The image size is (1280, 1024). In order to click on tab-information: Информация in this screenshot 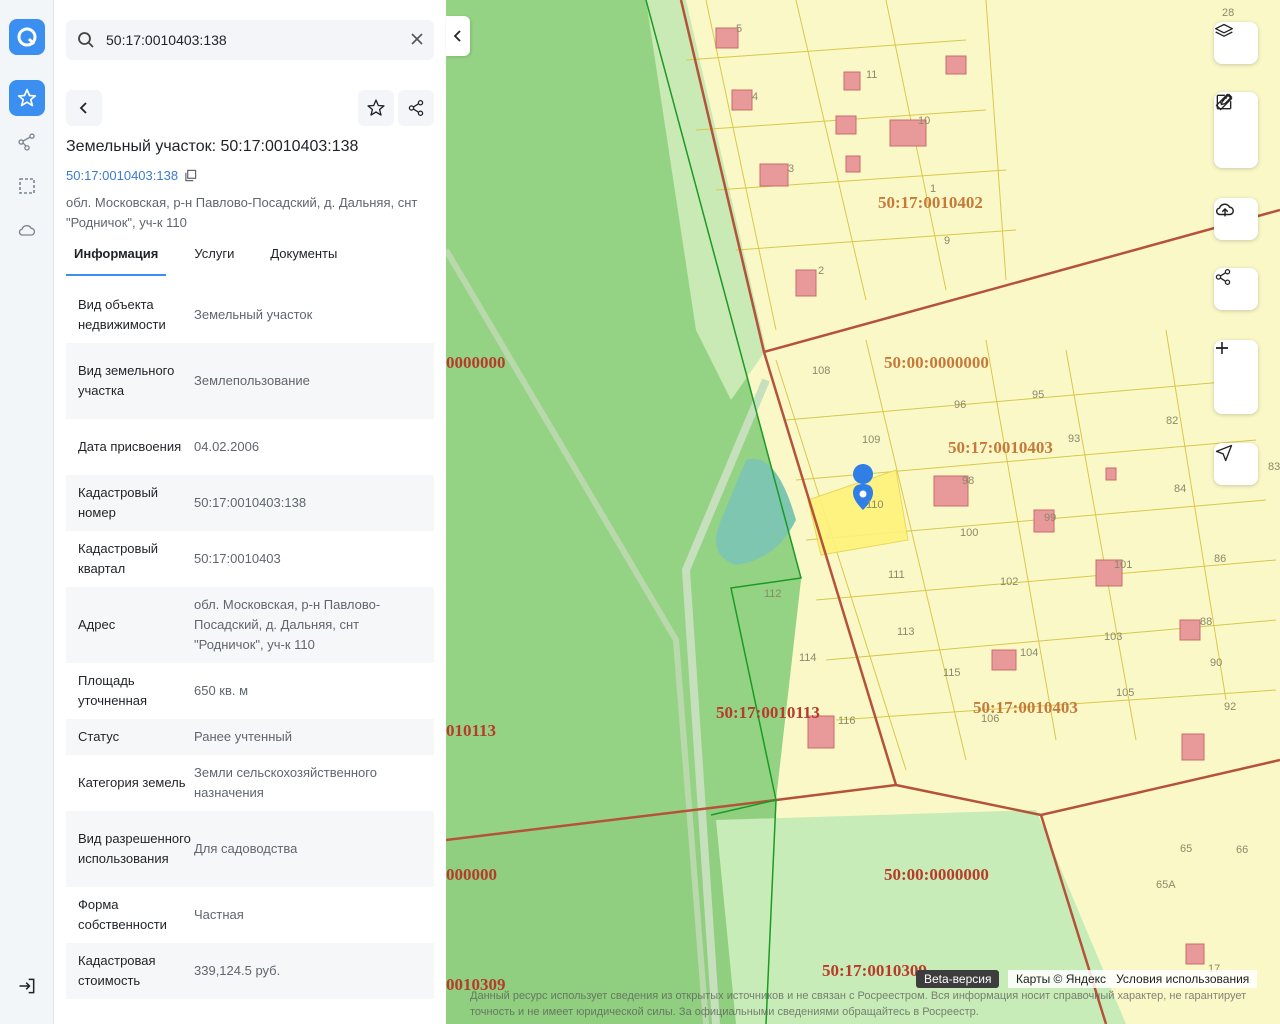, I will do `click(116, 259)`.